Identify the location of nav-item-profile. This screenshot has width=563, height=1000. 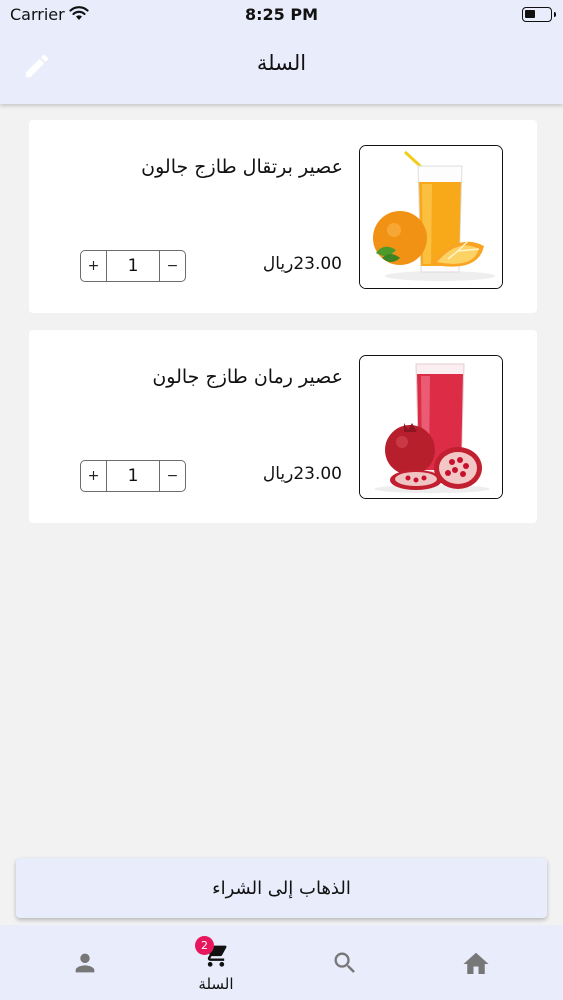
(85, 962).